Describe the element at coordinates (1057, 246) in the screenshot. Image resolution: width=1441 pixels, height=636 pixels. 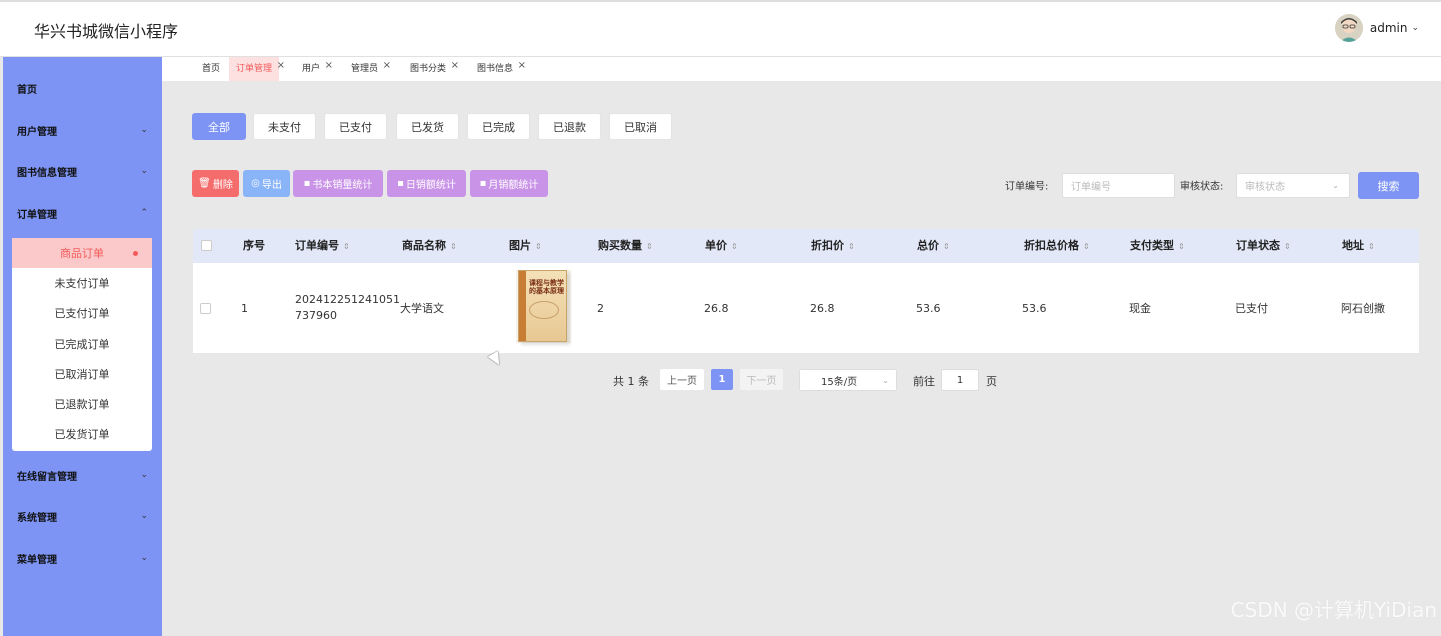
I see `column-discount-total: 折扣总价格 ⇕` at that location.